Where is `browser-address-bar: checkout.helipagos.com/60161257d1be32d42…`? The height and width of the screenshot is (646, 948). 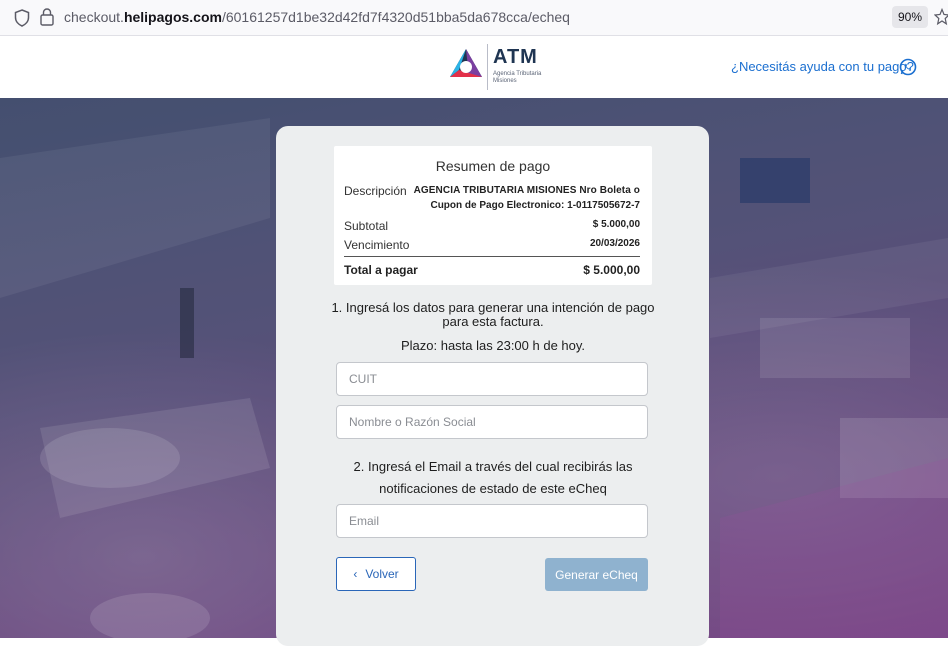 browser-address-bar: checkout.helipagos.com/60161257d1be32d42… is located at coordinates (474, 18).